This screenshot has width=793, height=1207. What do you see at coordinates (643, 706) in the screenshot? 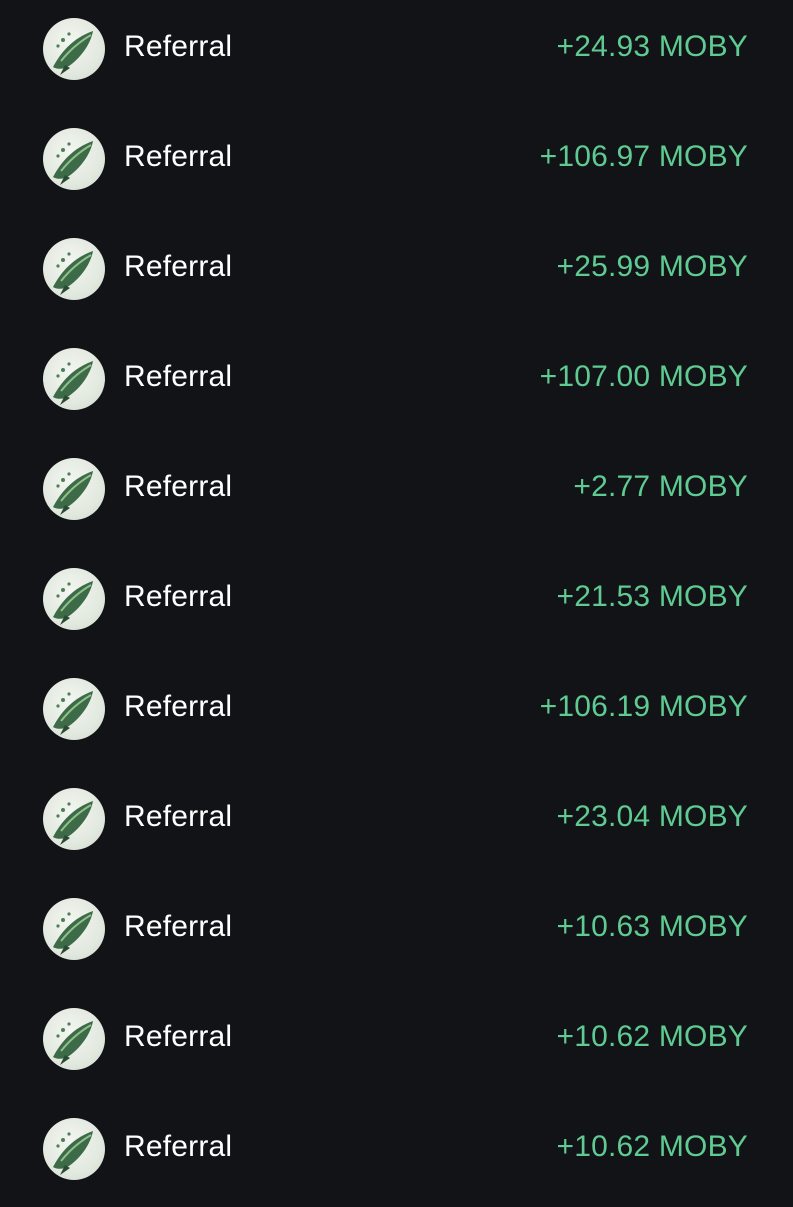
I see `transaction-amount: +106.19 MOBY` at bounding box center [643, 706].